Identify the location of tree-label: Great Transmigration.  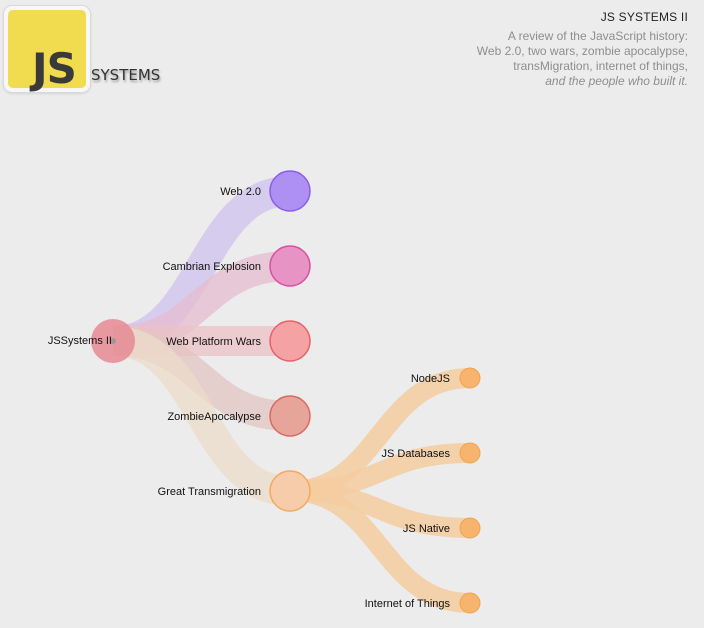
(209, 492).